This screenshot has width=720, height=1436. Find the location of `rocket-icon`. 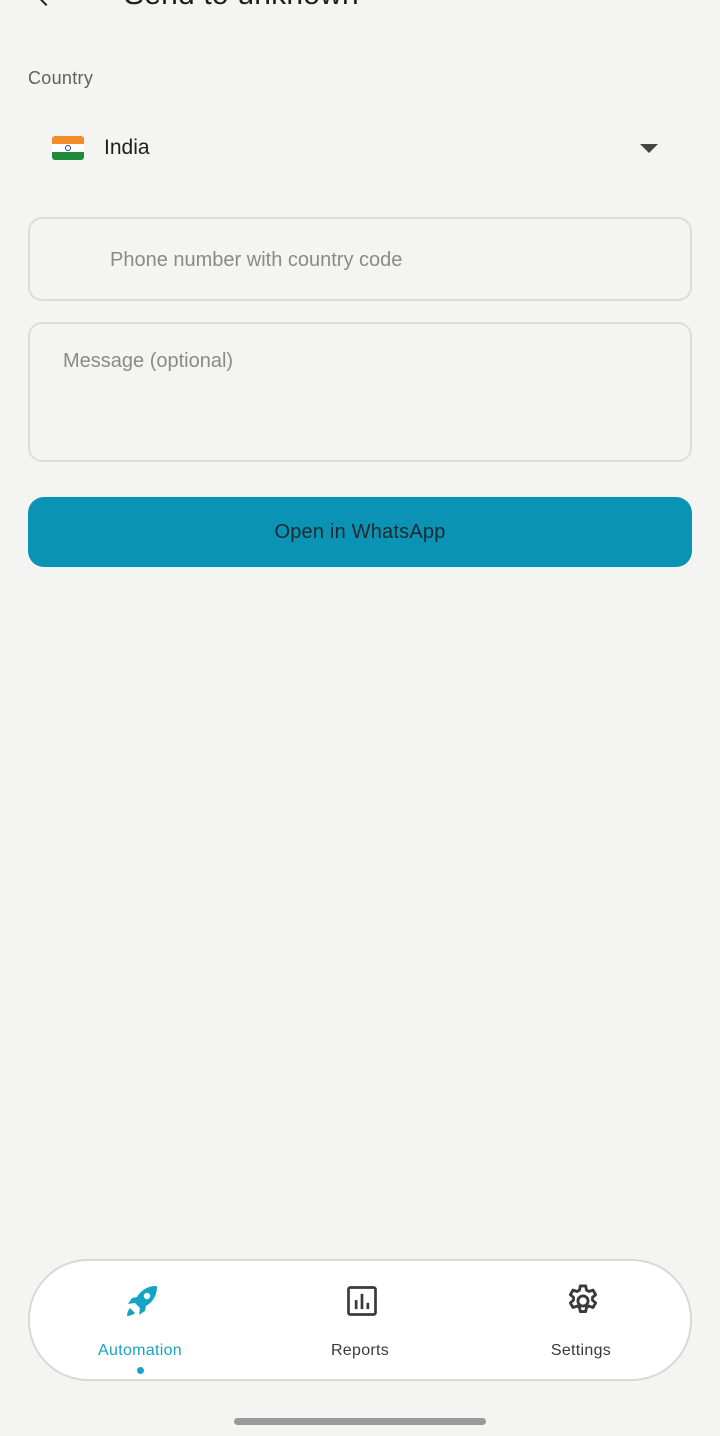

rocket-icon is located at coordinates (142, 1301).